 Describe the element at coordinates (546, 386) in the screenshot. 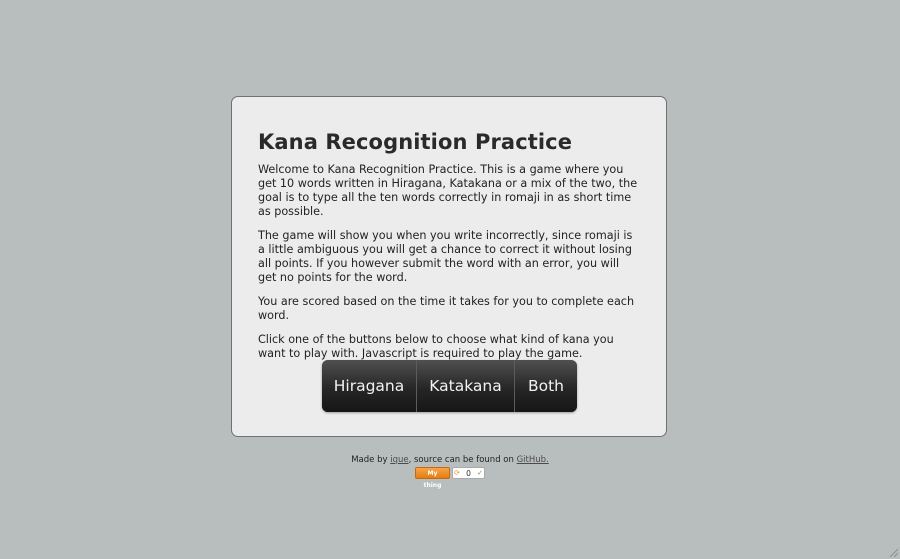

I see `both-button: Both` at that location.